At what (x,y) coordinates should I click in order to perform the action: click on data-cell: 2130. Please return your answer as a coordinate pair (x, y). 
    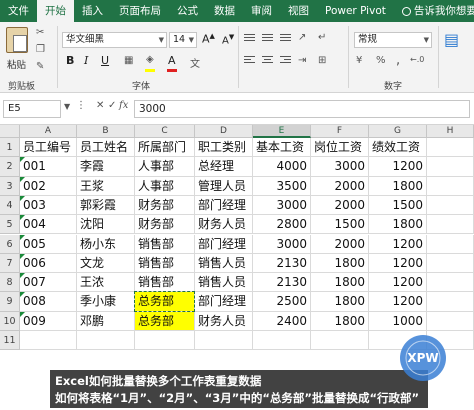
    Looking at the image, I should click on (282, 263).